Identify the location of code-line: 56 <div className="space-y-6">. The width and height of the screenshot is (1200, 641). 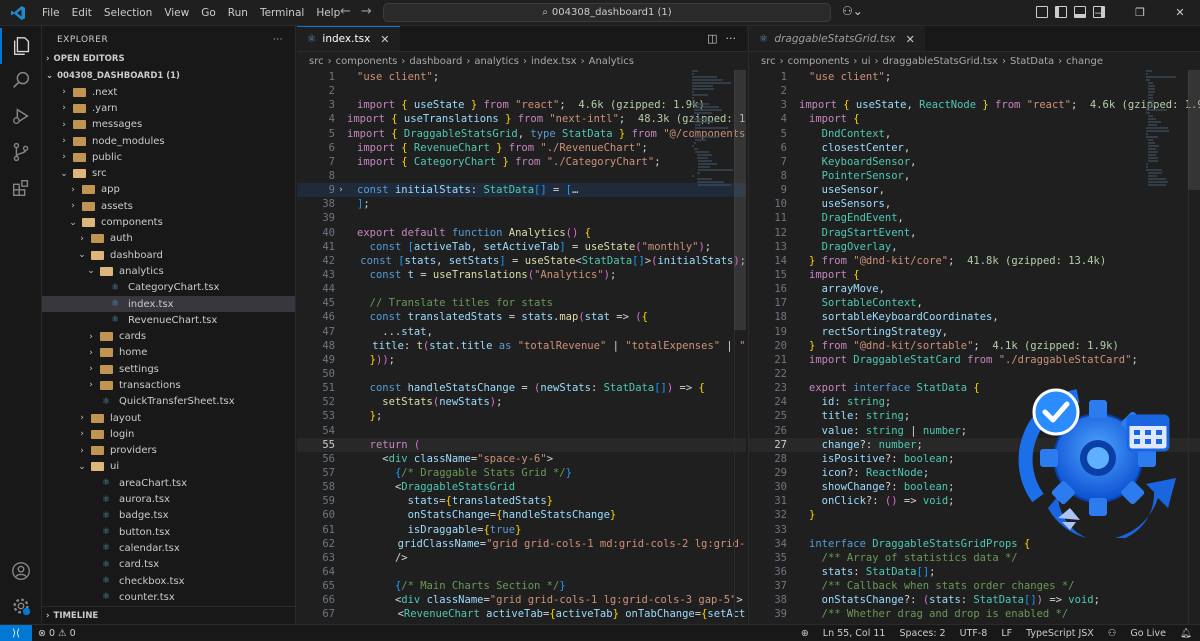
(521, 459).